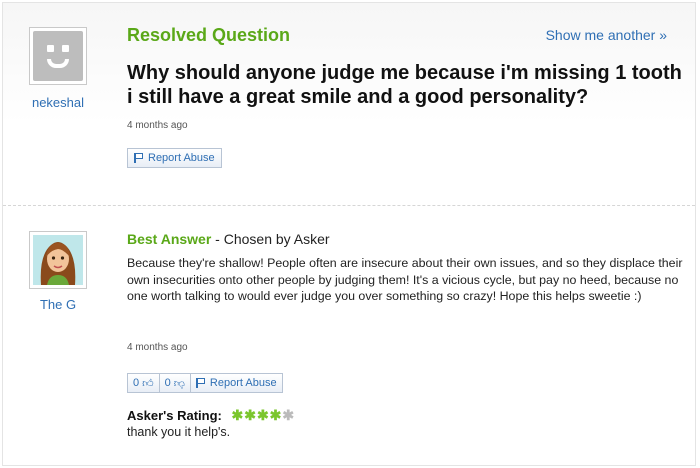 The width and height of the screenshot is (700, 468). Describe the element at coordinates (58, 304) in the screenshot. I see `answerer-name-link: The G` at that location.